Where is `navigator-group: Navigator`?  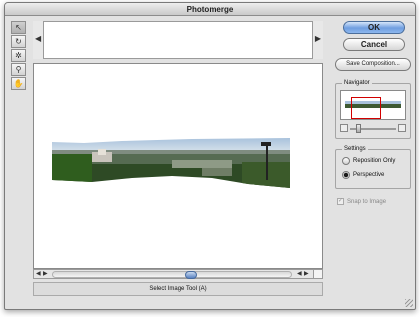
navigator-group: Navigator is located at coordinates (373, 109).